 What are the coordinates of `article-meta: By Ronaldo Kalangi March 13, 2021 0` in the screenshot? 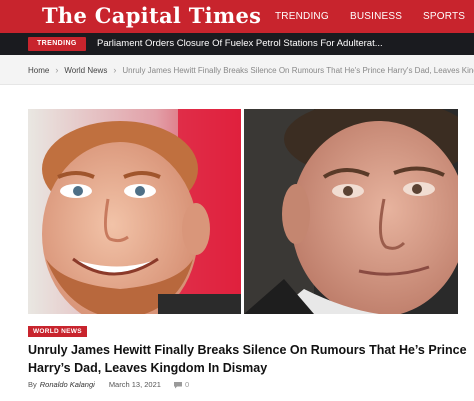 It's located at (108, 384).